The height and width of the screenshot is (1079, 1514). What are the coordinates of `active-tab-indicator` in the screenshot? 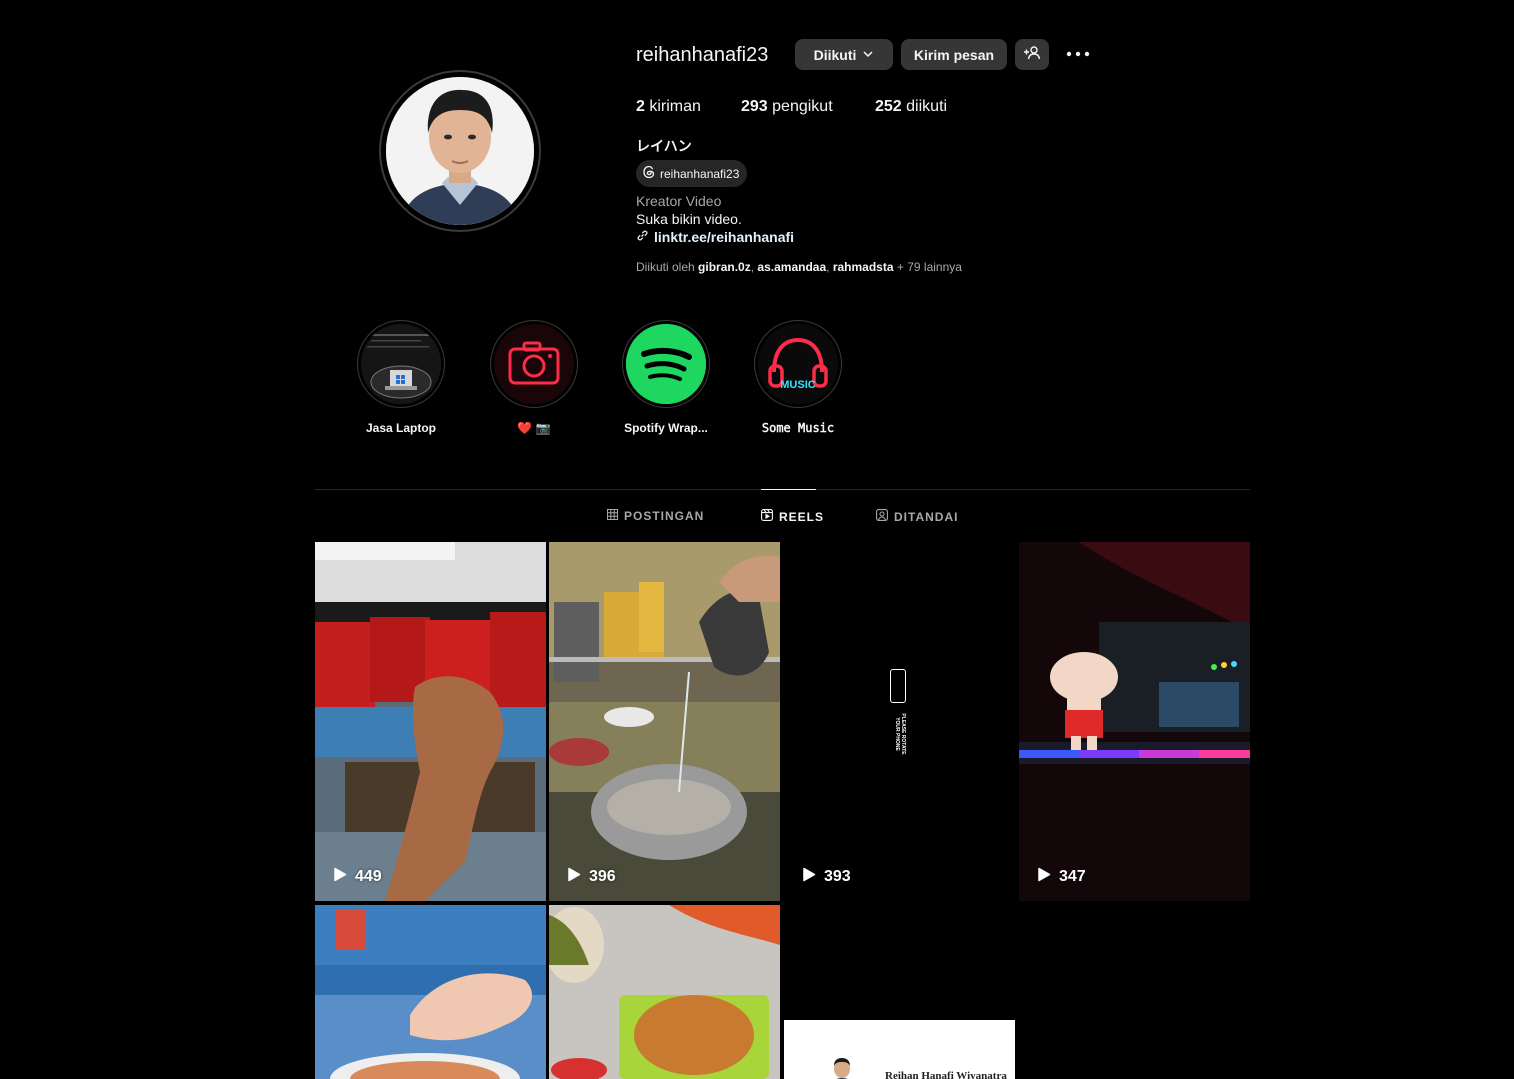 It's located at (788, 489).